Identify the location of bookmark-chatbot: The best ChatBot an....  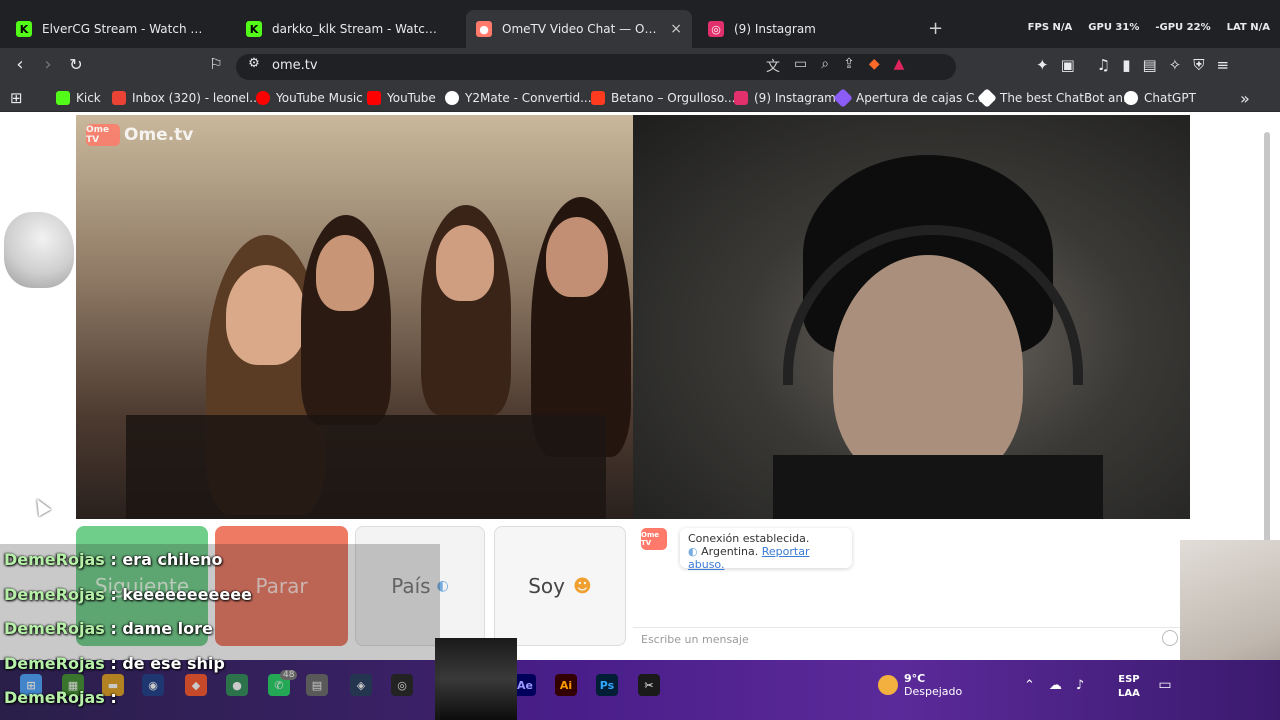
(1056, 98).